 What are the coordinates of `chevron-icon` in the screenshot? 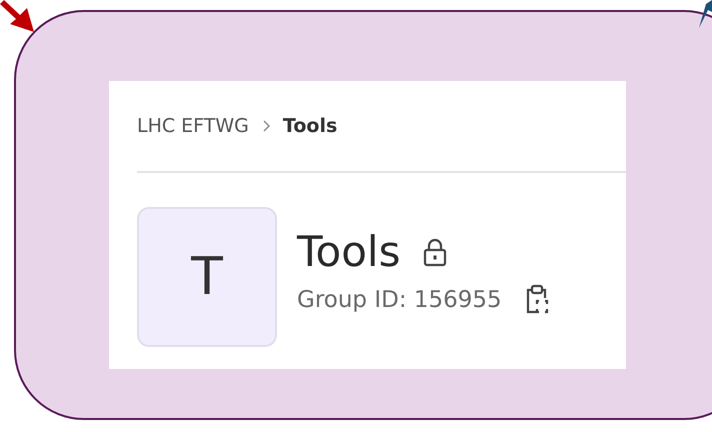 It's located at (265, 126).